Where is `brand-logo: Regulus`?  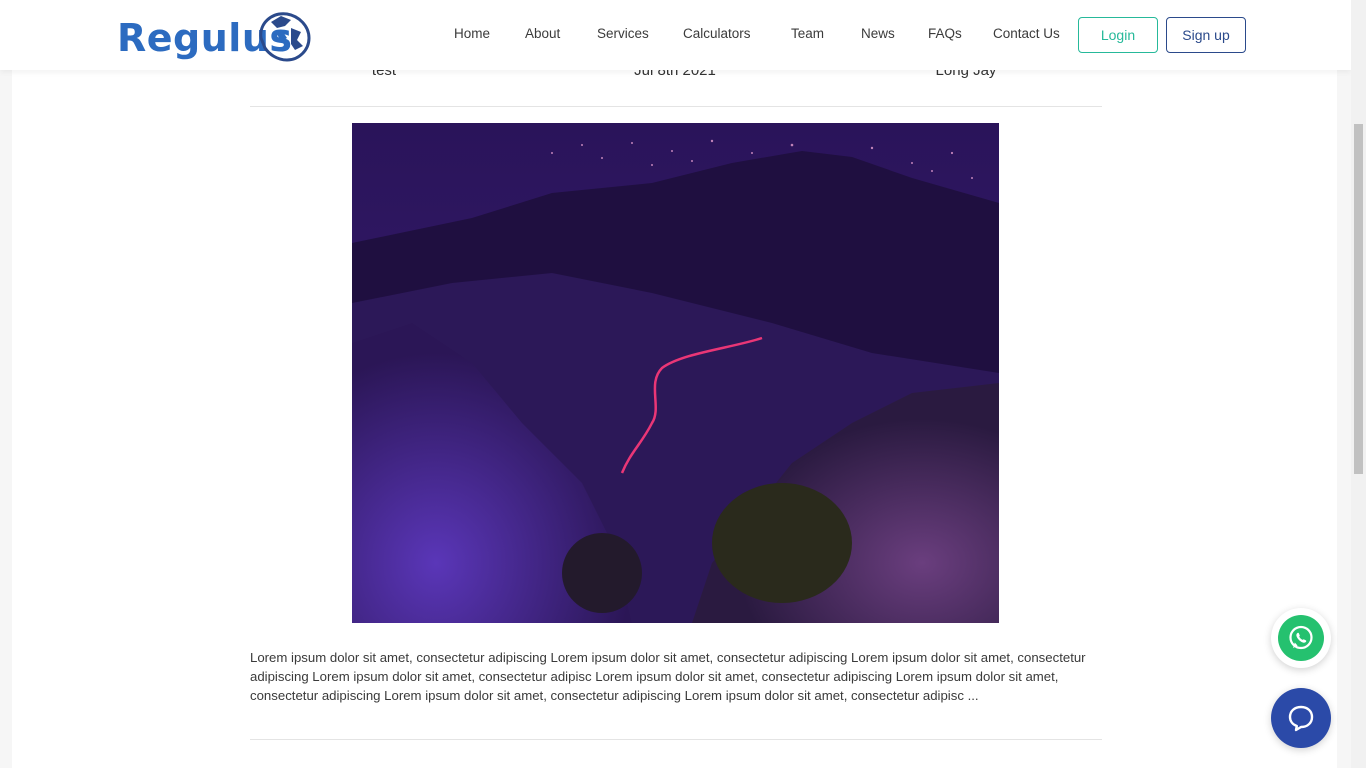 brand-logo: Regulus is located at coordinates (217, 36).